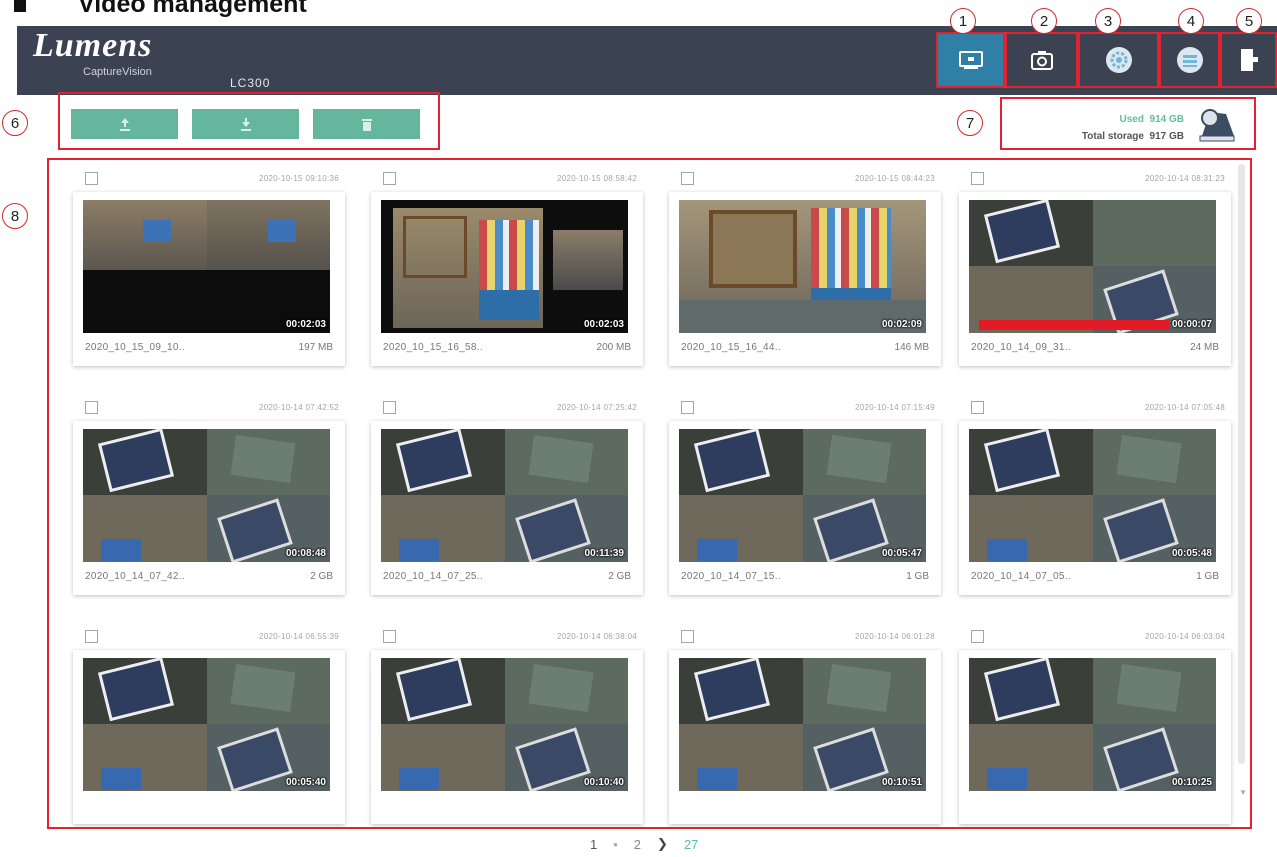  I want to click on chevron-right-icon: ❯, so click(662, 844).